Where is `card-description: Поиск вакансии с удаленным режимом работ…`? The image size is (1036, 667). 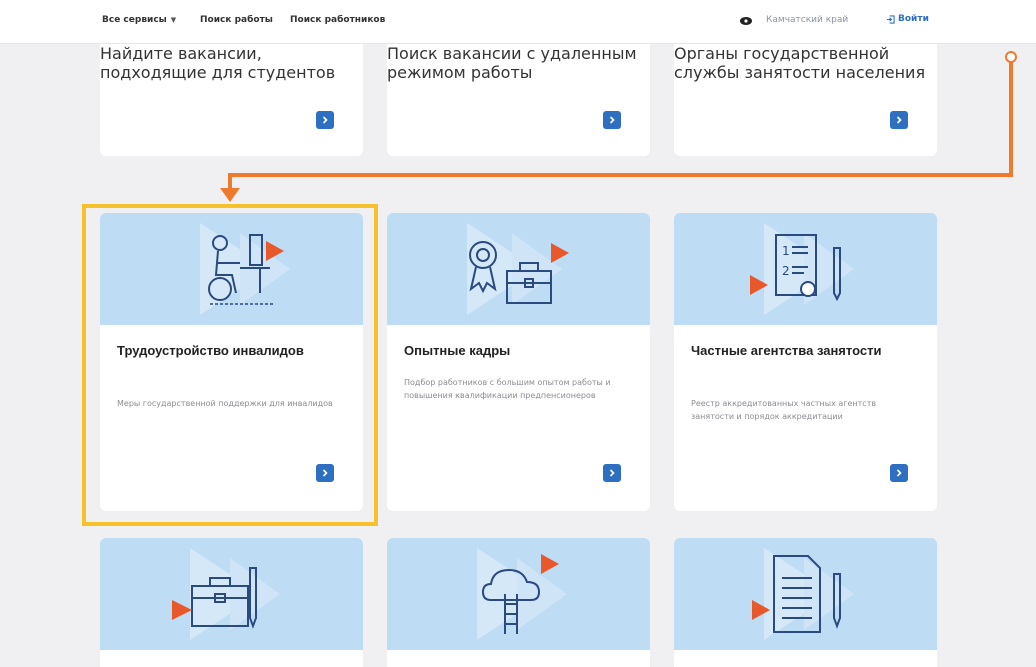
card-description: Поиск вакансии с удаленным режимом работ… is located at coordinates (512, 63).